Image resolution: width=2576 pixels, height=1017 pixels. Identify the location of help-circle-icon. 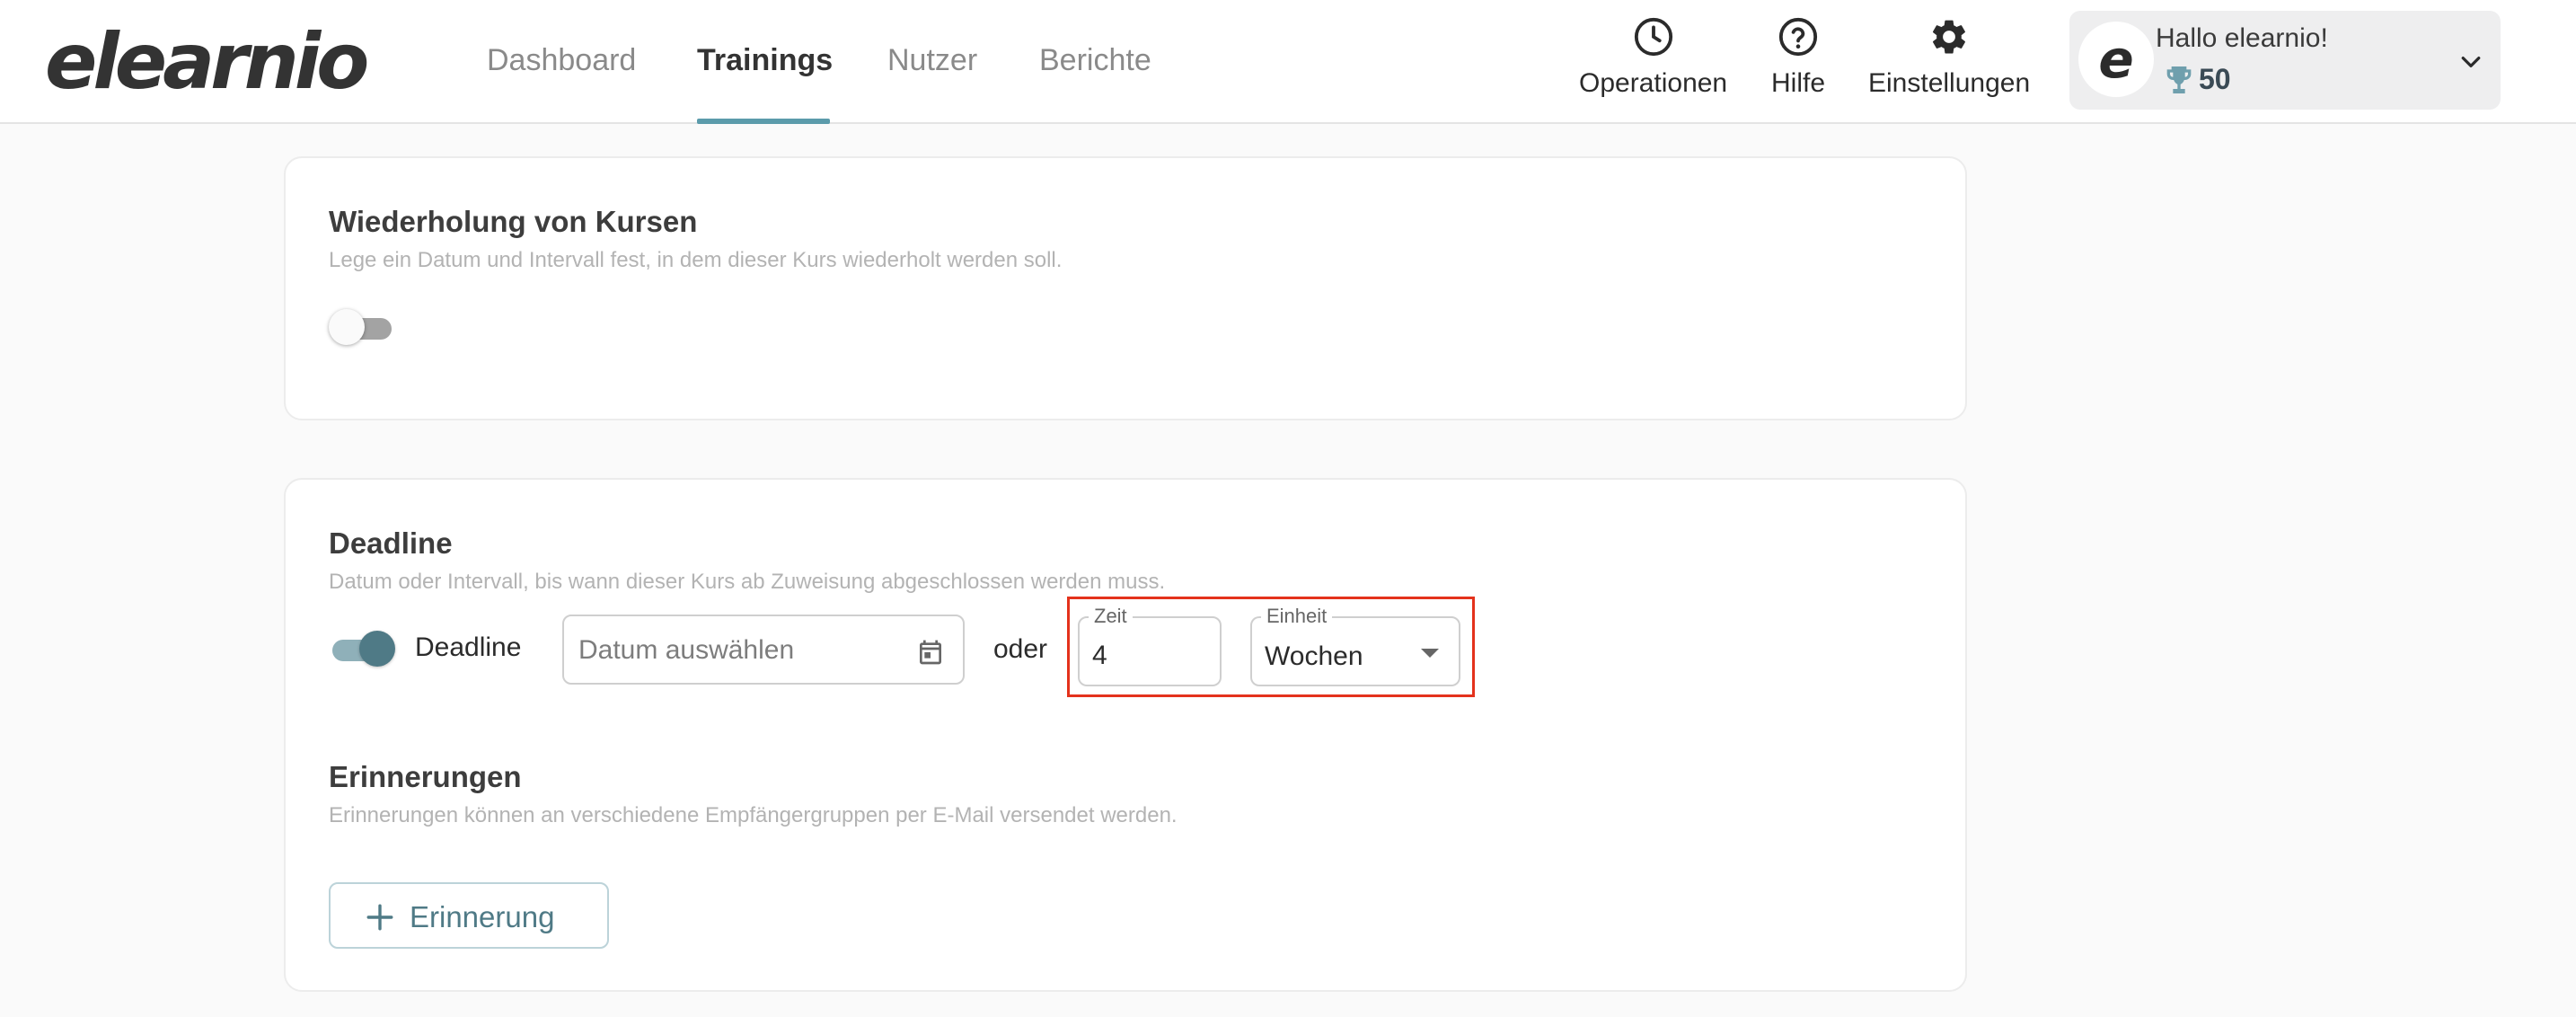
(1798, 37).